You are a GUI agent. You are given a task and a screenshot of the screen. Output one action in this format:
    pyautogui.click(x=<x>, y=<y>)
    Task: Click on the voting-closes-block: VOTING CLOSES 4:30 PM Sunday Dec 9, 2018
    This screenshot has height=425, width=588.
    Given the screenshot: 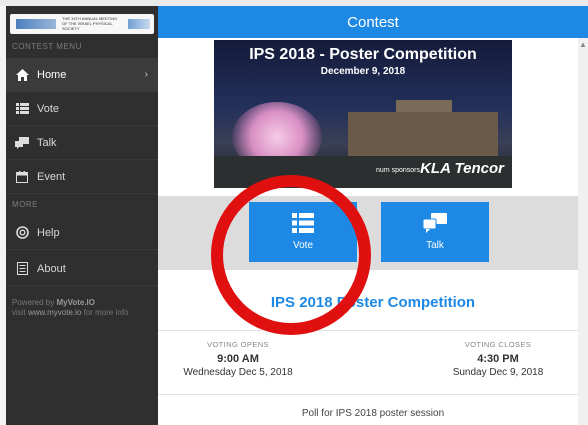 What is the action you would take?
    pyautogui.click(x=498, y=359)
    